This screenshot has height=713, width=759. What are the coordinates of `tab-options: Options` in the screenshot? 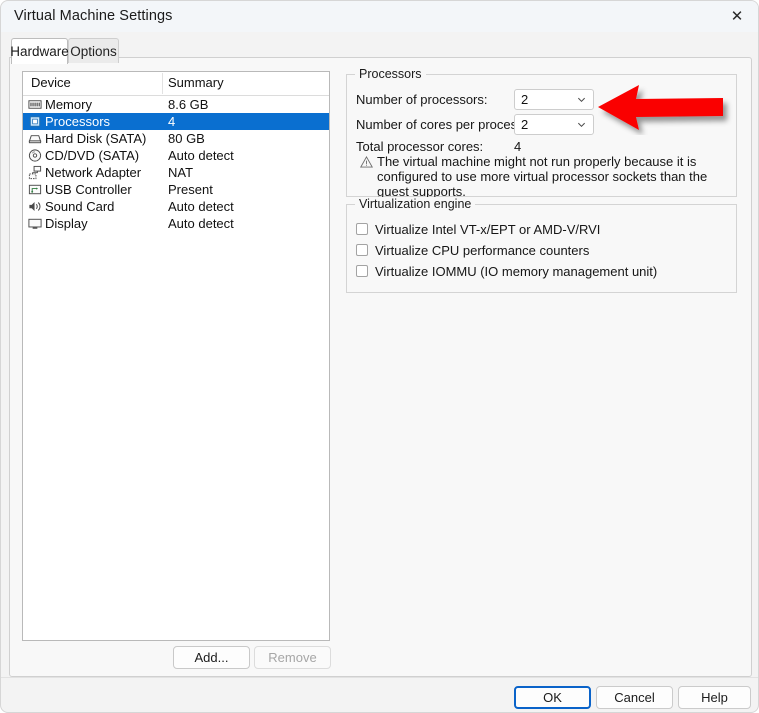 It's located at (93, 50).